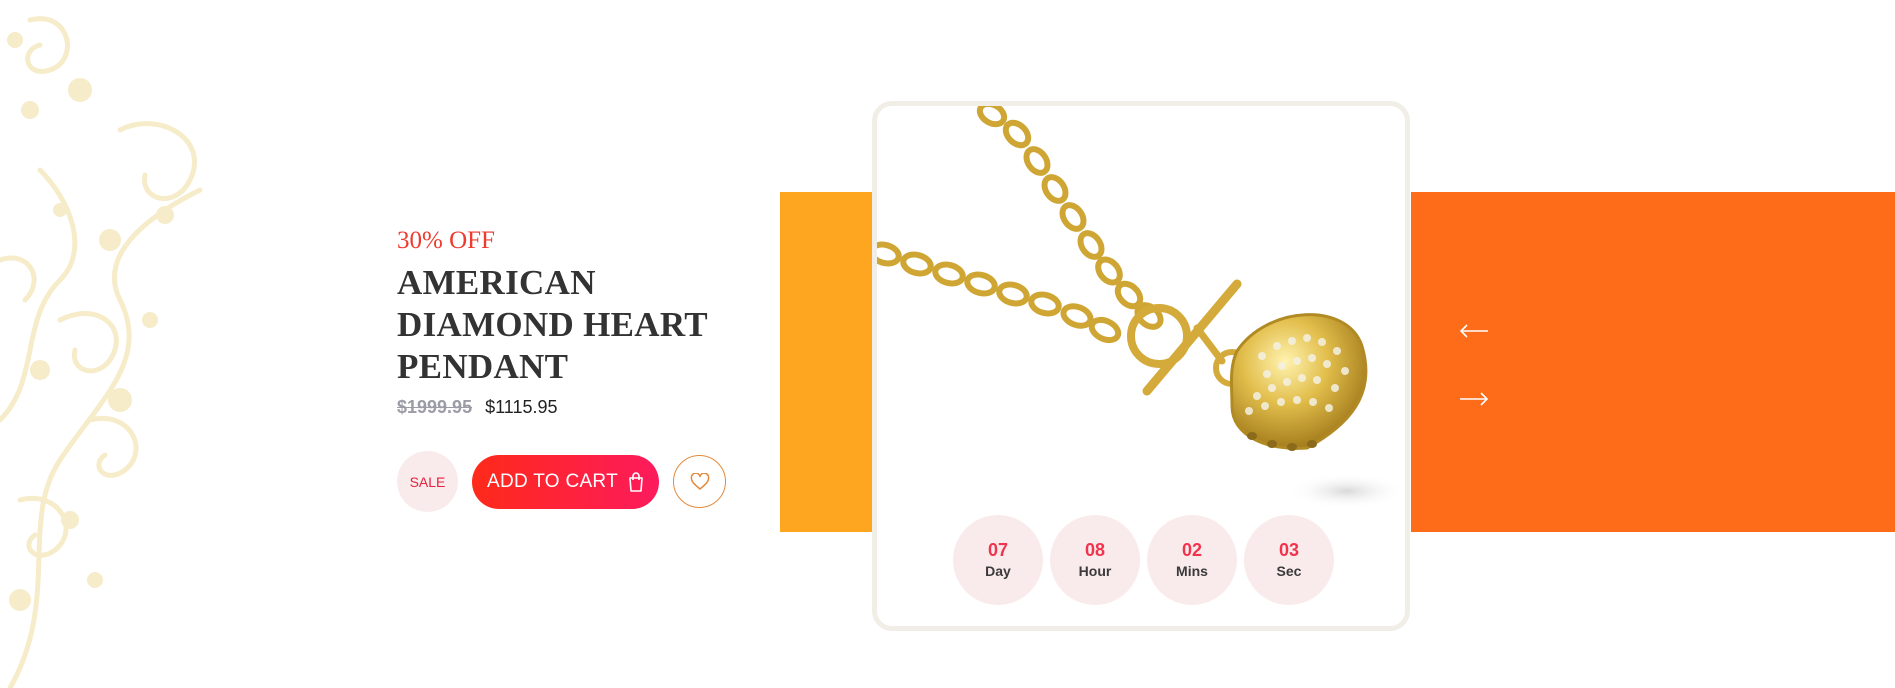 The width and height of the screenshot is (1895, 688). I want to click on price-row: $1999.95 $1115.95, so click(577, 407).